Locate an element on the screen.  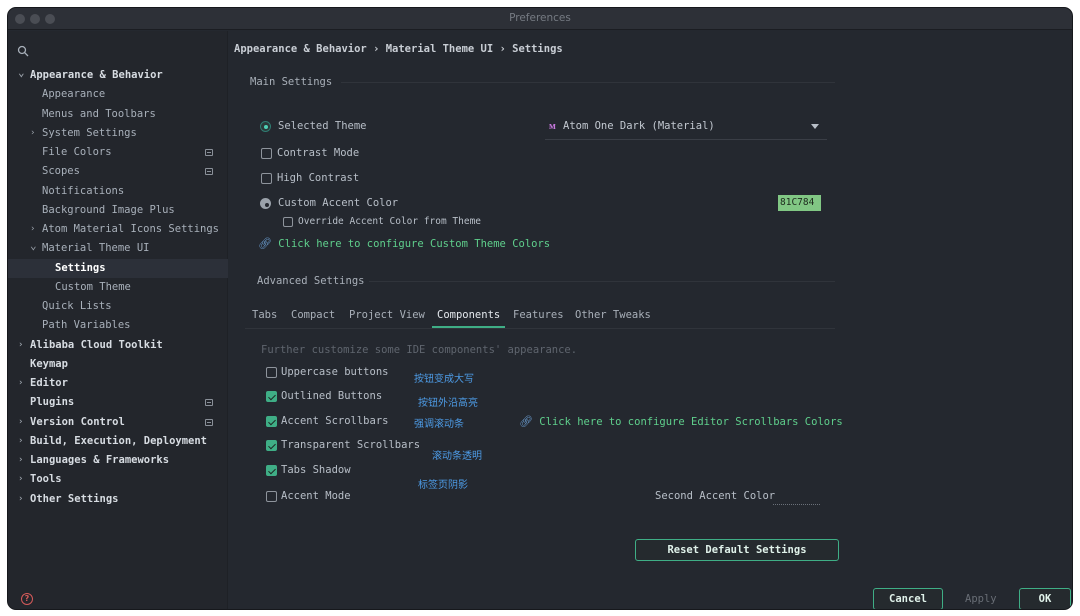
sidebar-item-label: Scopes is located at coordinates (61, 171).